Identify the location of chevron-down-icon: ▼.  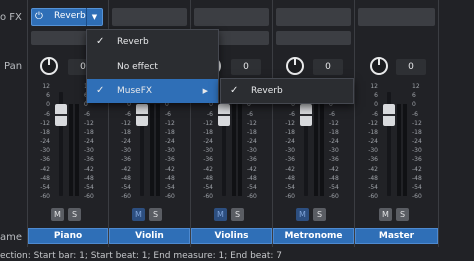
(94, 17).